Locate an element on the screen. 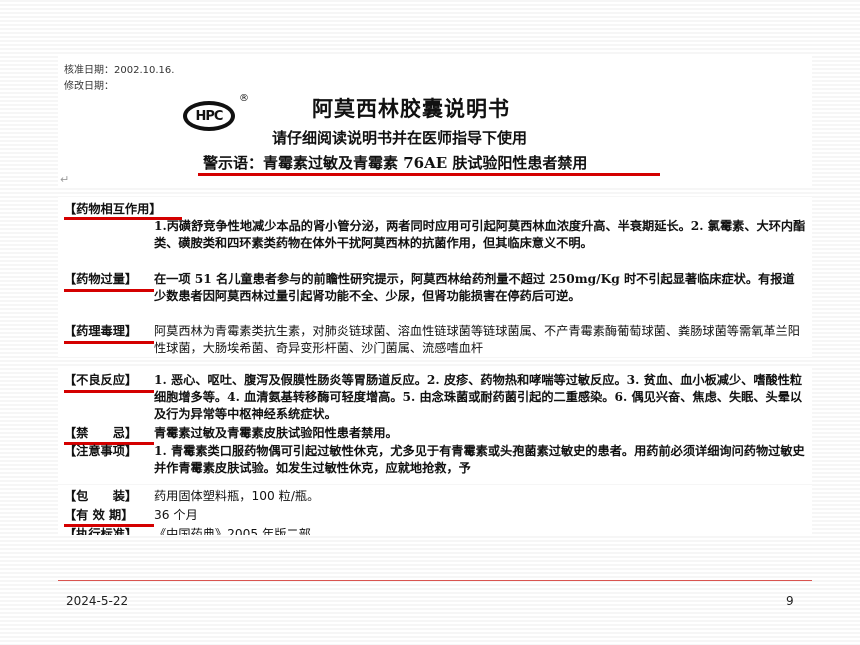 Image resolution: width=860 pixels, height=645 pixels. registered-mark: ® is located at coordinates (244, 98).